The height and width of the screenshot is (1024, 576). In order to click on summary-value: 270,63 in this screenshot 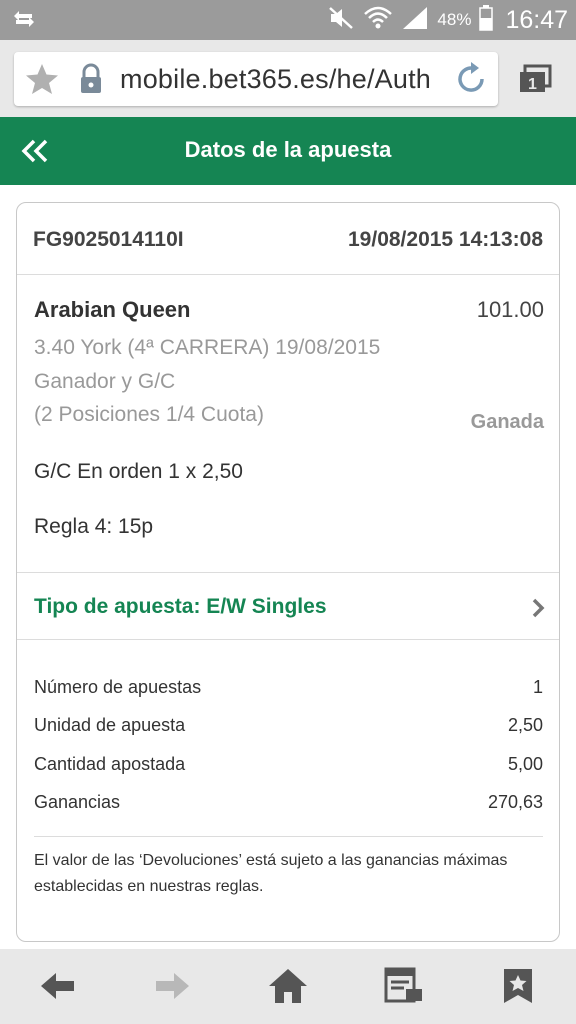, I will do `click(515, 802)`.